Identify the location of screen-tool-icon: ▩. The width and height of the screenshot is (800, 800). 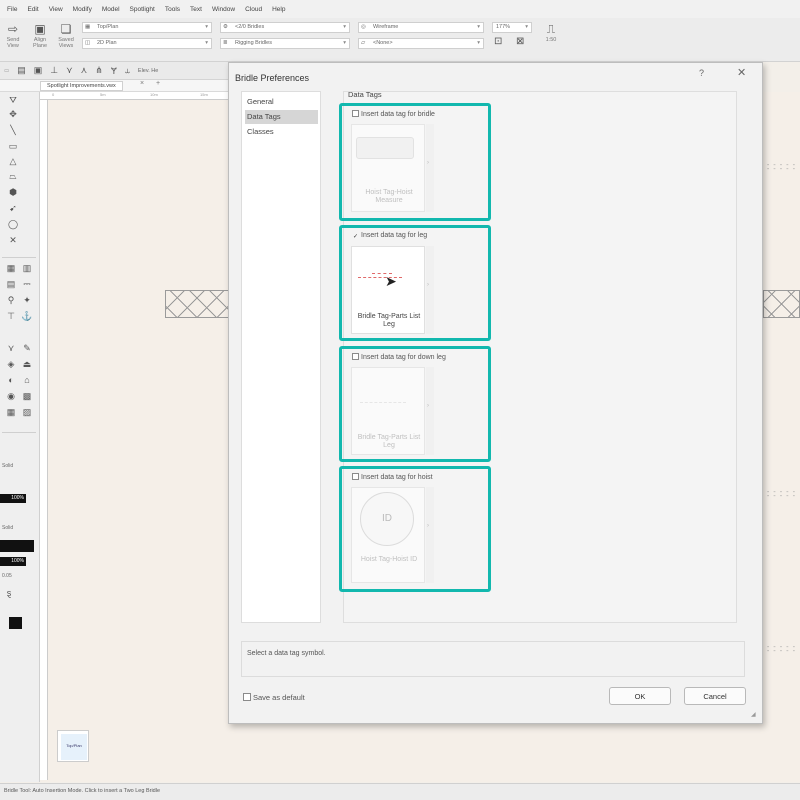
(27, 396).